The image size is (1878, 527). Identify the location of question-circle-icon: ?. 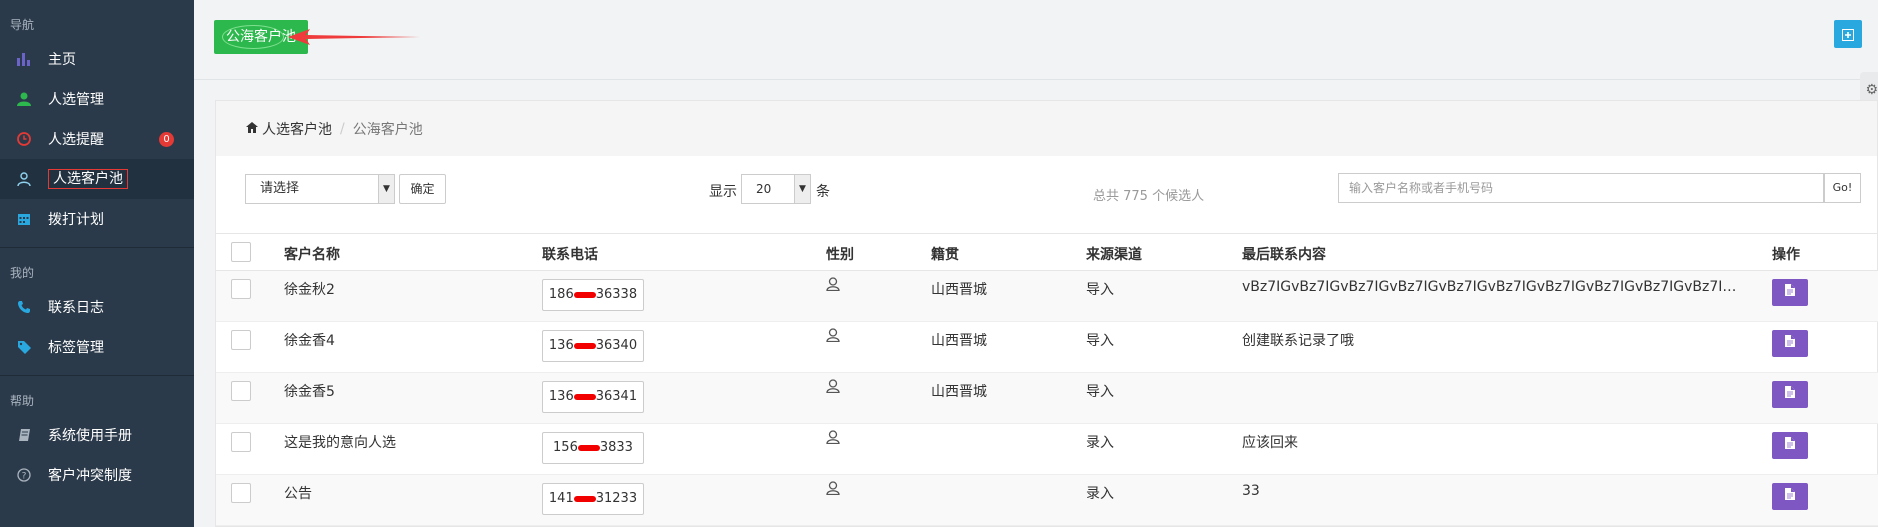
(24, 475).